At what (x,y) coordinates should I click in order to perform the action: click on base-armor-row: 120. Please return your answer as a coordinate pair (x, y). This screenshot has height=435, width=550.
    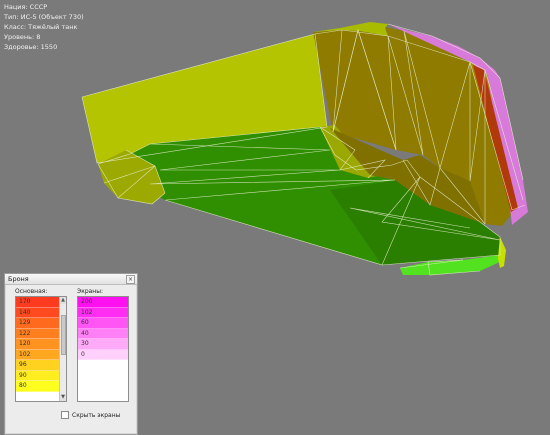
    Looking at the image, I should click on (38, 344).